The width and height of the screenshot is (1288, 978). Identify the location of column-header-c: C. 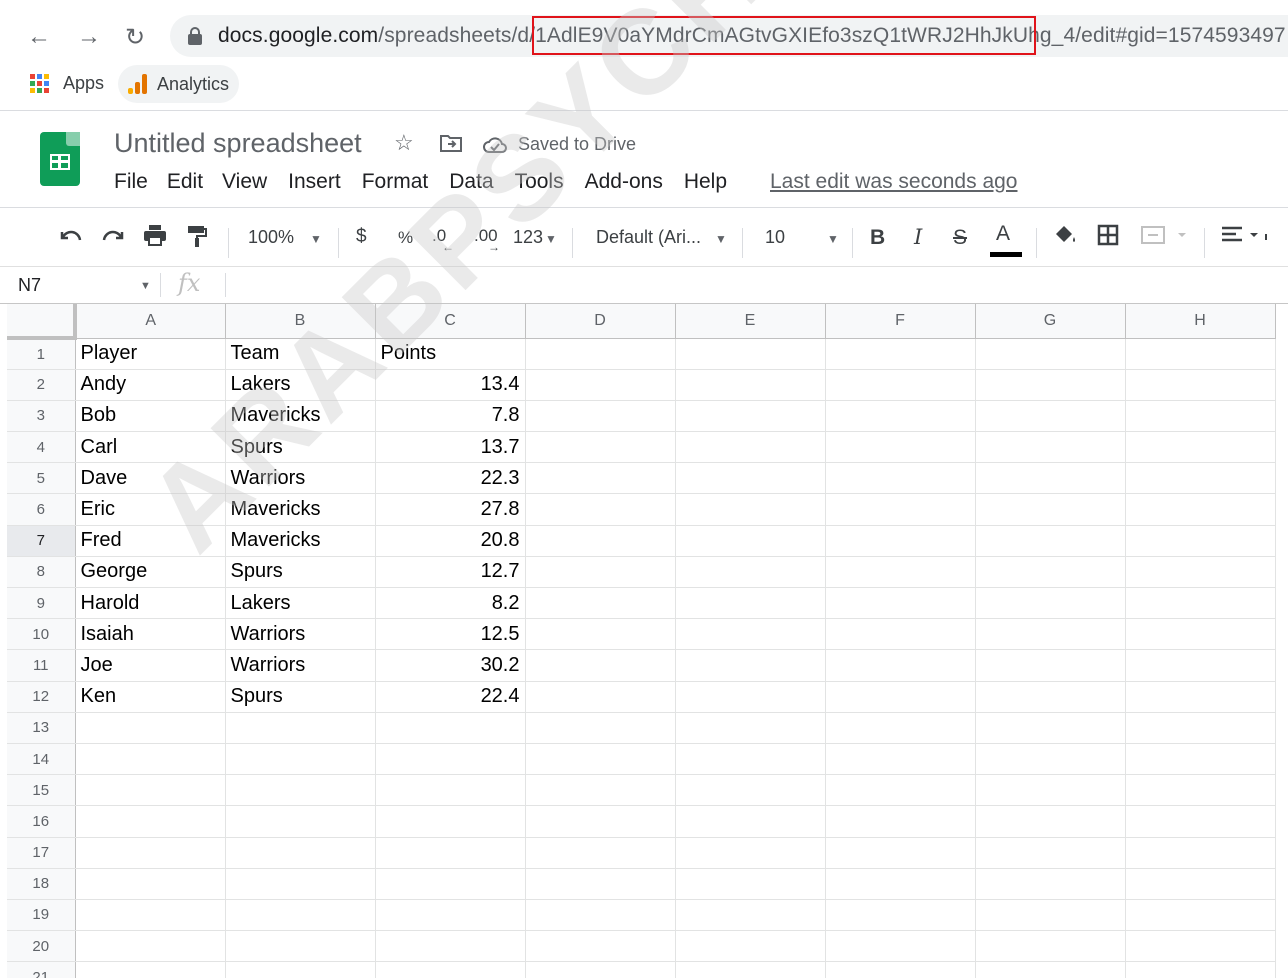
(450, 321).